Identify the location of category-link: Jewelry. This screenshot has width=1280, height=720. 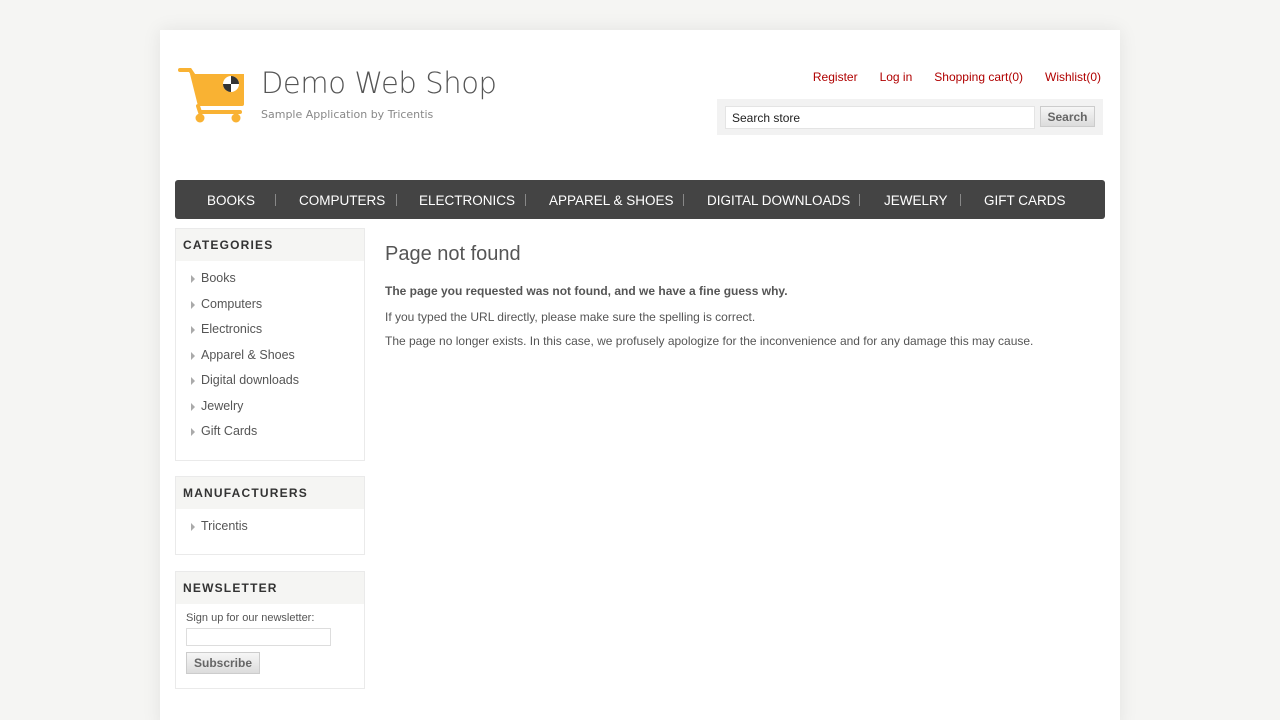
(222, 406).